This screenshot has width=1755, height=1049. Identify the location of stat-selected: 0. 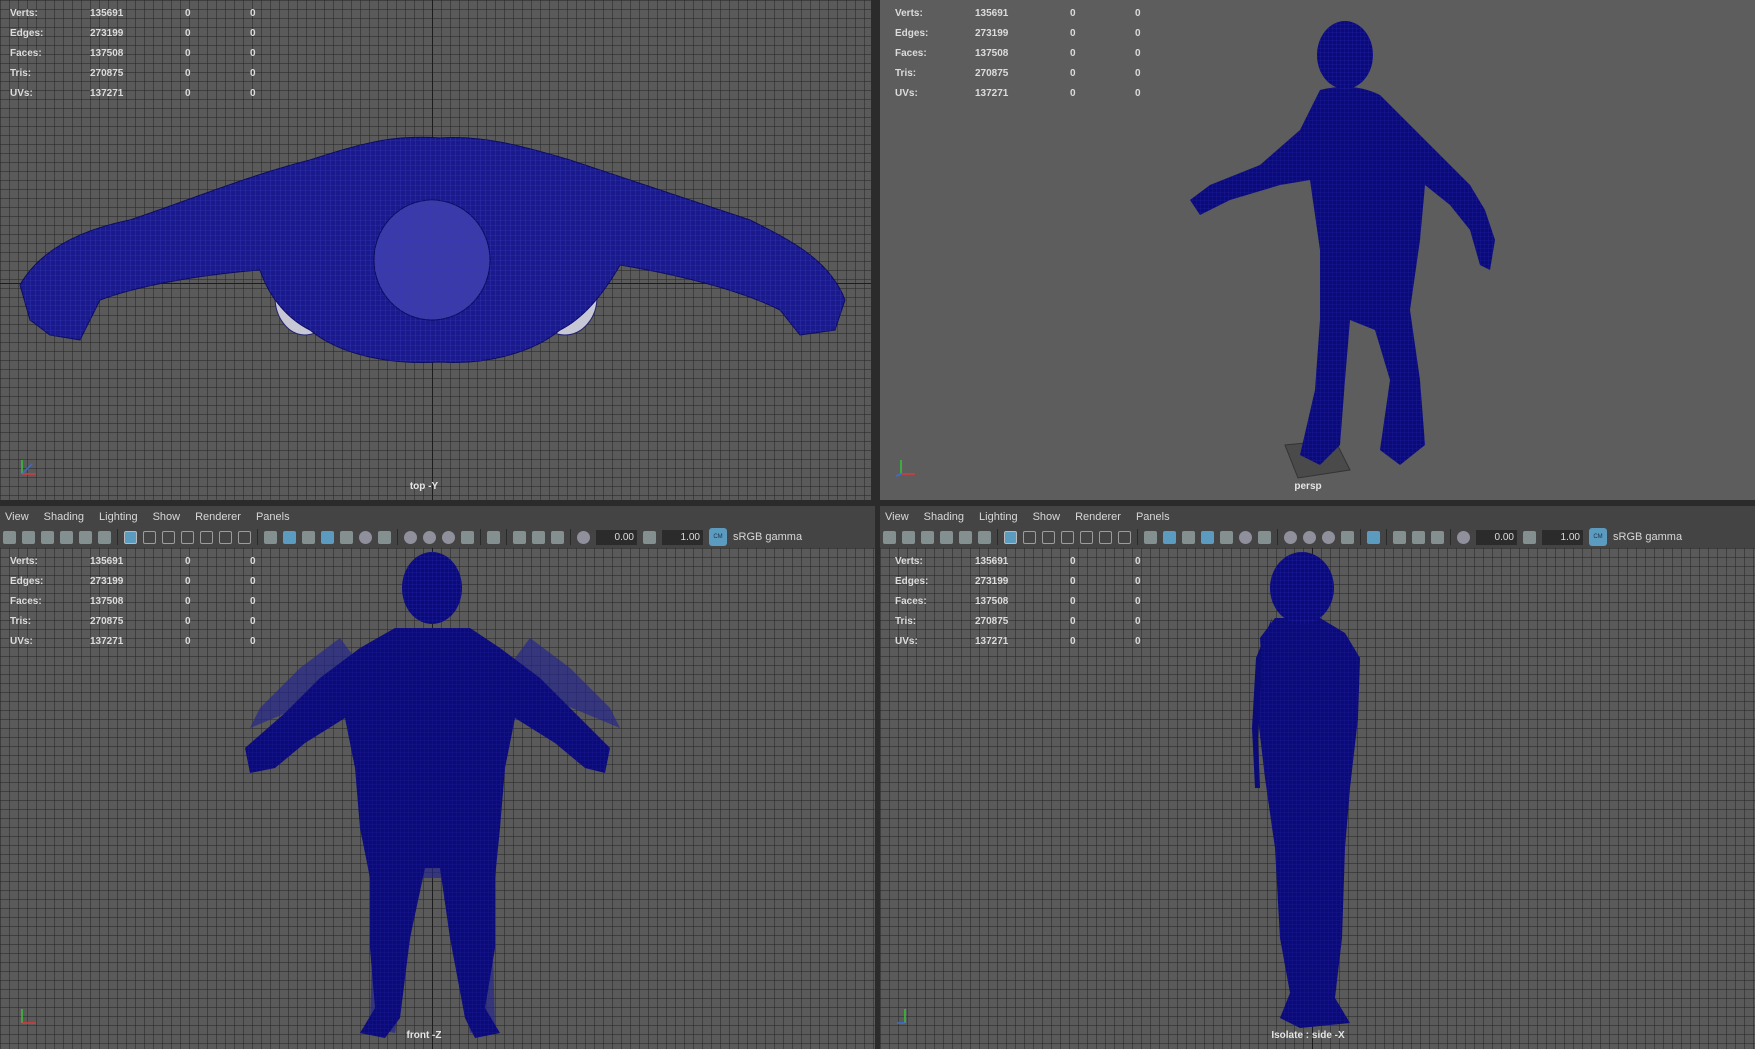
(1073, 581).